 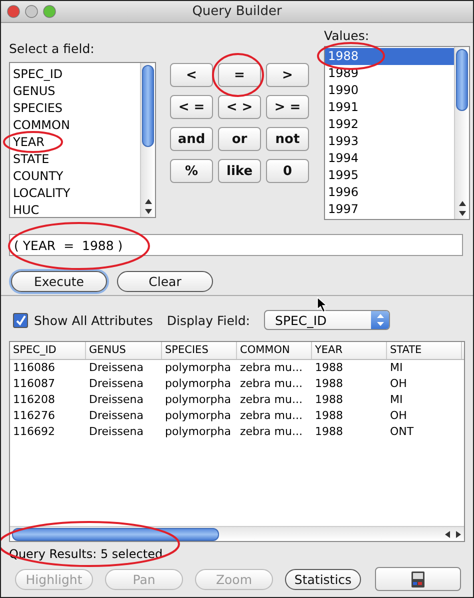 What do you see at coordinates (75, 125) in the screenshot?
I see `field-item: COMMON` at bounding box center [75, 125].